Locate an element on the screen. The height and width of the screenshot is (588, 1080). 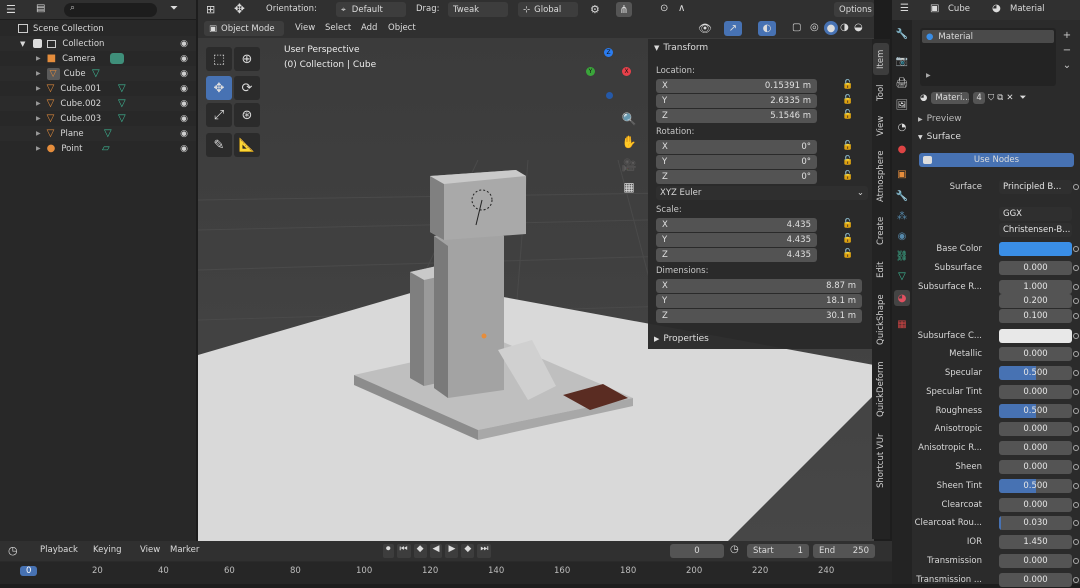
scale-y-field: Y 4.435 is located at coordinates (736, 240).